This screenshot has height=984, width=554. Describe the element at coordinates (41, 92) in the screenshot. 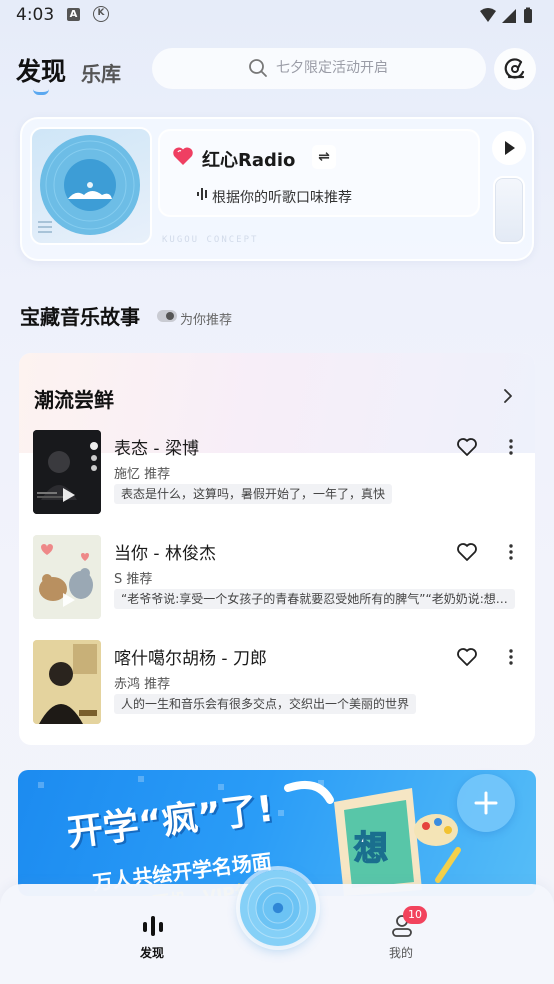

I see `active-tab-indicator` at that location.